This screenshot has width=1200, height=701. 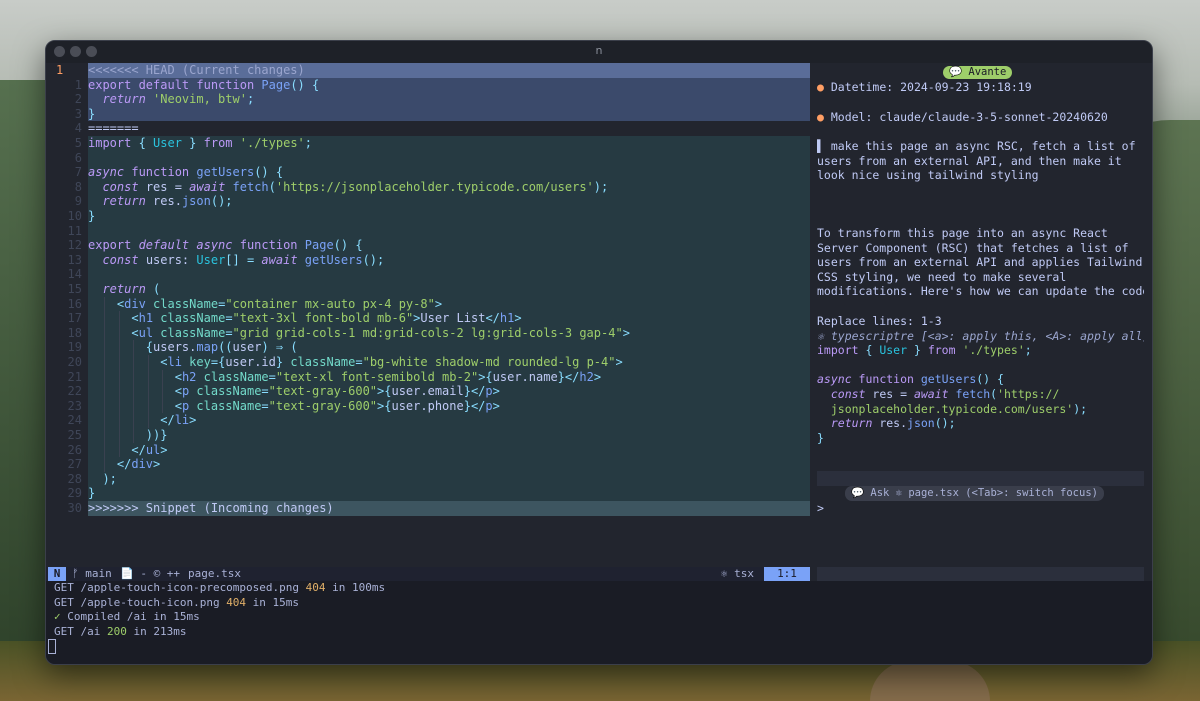 What do you see at coordinates (824, 146) in the screenshot?
I see `prompt-marker-icon: ▌` at bounding box center [824, 146].